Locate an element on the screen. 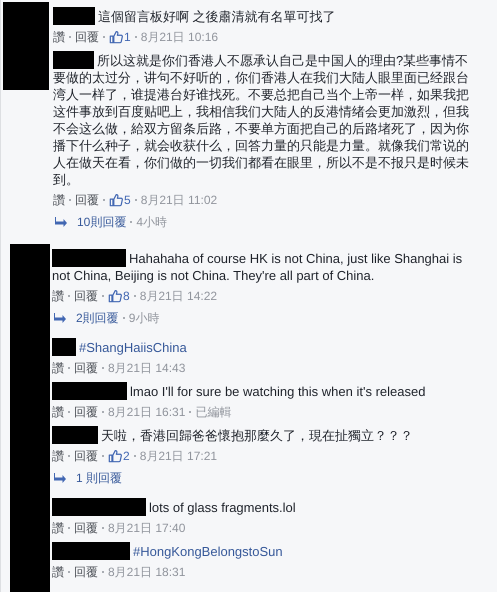 This screenshot has height=592, width=497. hashtag-link: #ShangHaiisChina is located at coordinates (119, 347).